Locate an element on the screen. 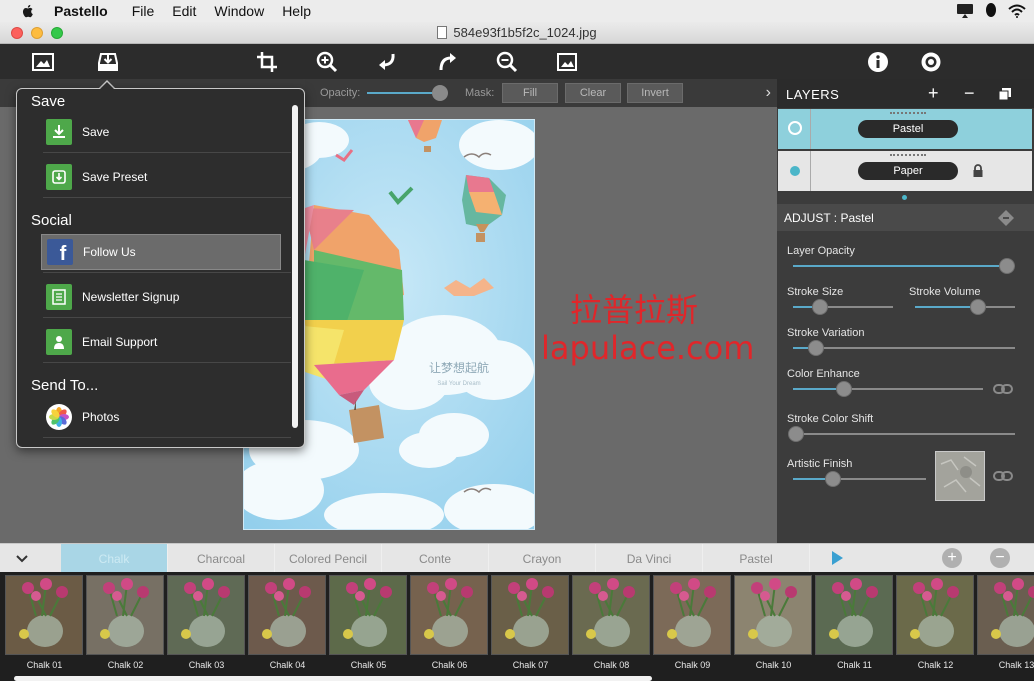  tab-charcoal: Charcoal is located at coordinates (221, 558).